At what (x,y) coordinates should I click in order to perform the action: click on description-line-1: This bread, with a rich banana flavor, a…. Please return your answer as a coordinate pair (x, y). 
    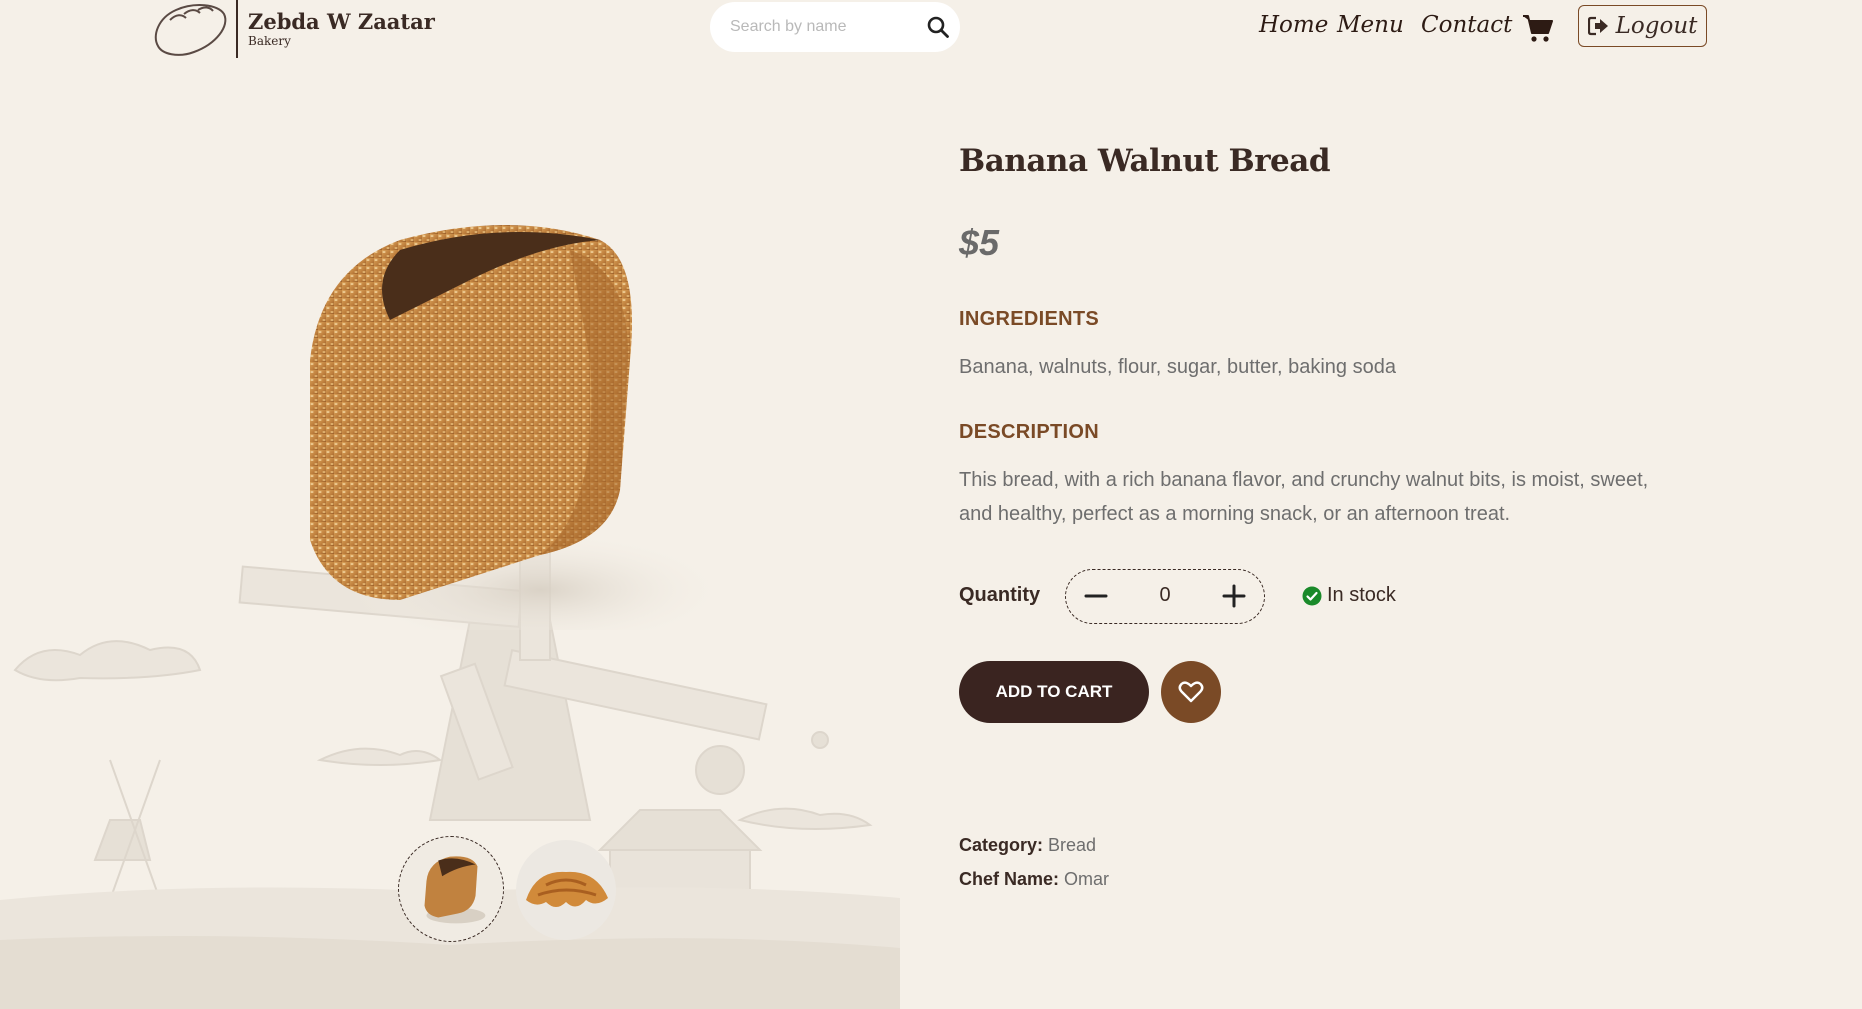
    Looking at the image, I should click on (1304, 480).